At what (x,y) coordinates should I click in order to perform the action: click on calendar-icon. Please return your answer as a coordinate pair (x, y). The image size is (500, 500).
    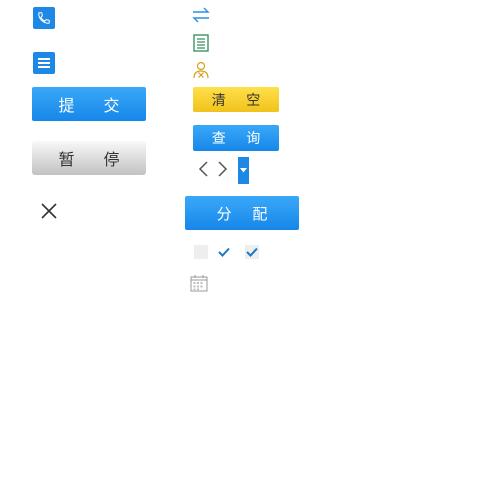
    Looking at the image, I should click on (199, 283).